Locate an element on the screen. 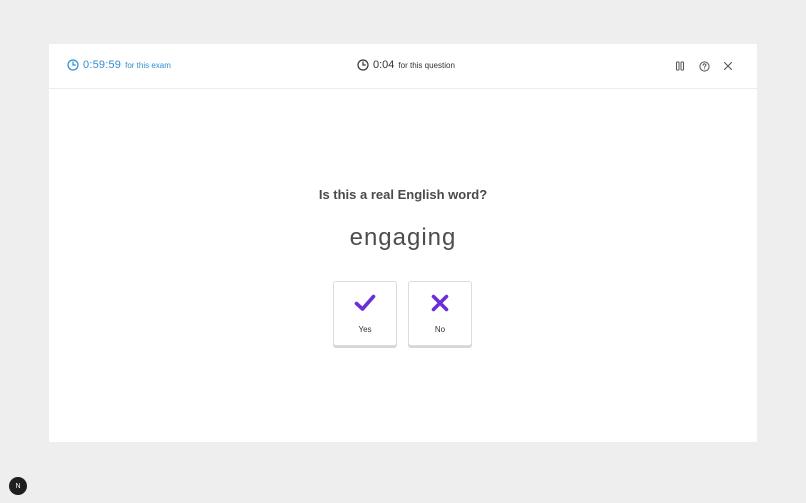  corner-badge-label: N is located at coordinates (18, 486).